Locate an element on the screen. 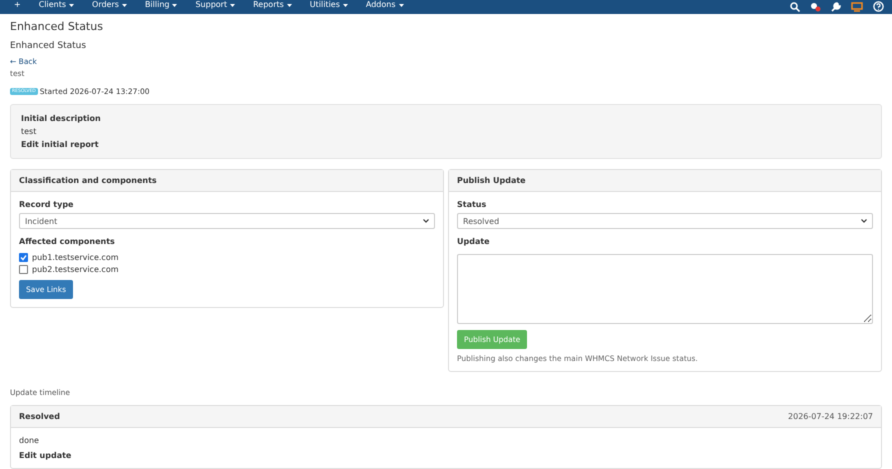 The image size is (892, 469). entry-time: 2026-07-24 19:22:07 is located at coordinates (830, 416).